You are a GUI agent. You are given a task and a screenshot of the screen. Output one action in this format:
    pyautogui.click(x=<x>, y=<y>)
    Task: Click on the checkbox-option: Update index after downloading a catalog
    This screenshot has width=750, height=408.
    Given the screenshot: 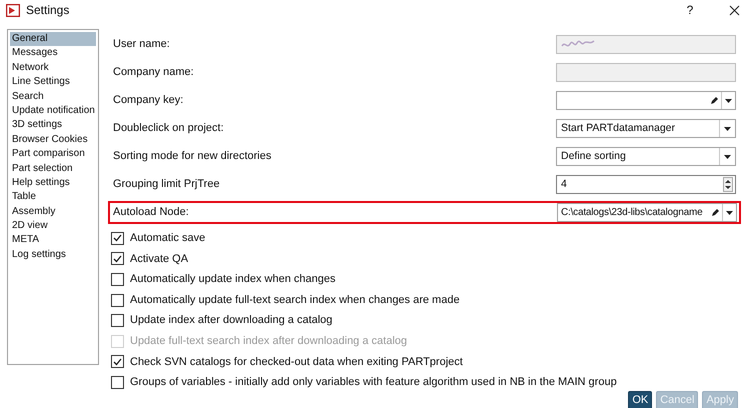 What is the action you would take?
    pyautogui.click(x=424, y=320)
    